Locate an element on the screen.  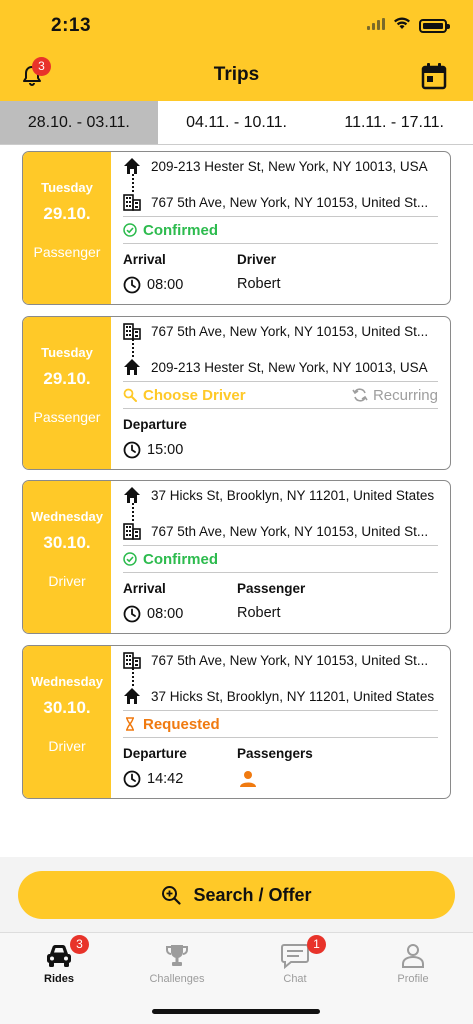
tab-label: Profile is located at coordinates (413, 979).